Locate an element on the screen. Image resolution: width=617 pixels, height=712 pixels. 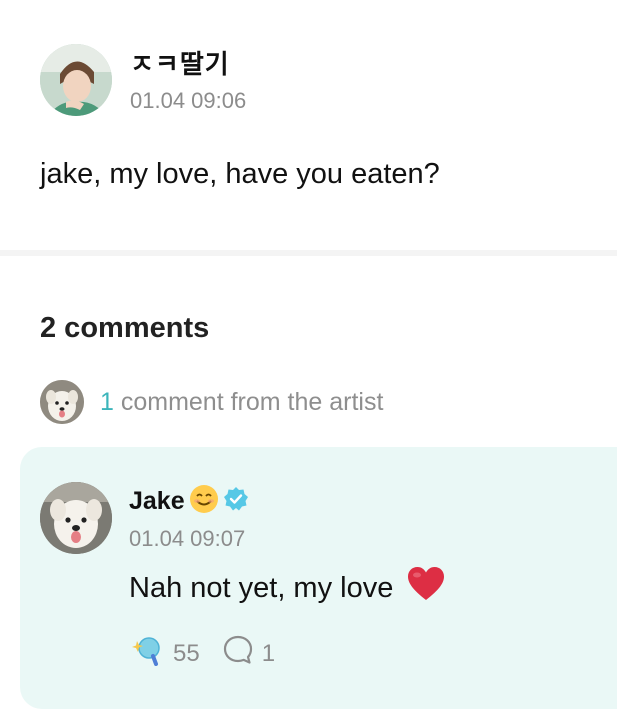
reaction-icon is located at coordinates (147, 653).